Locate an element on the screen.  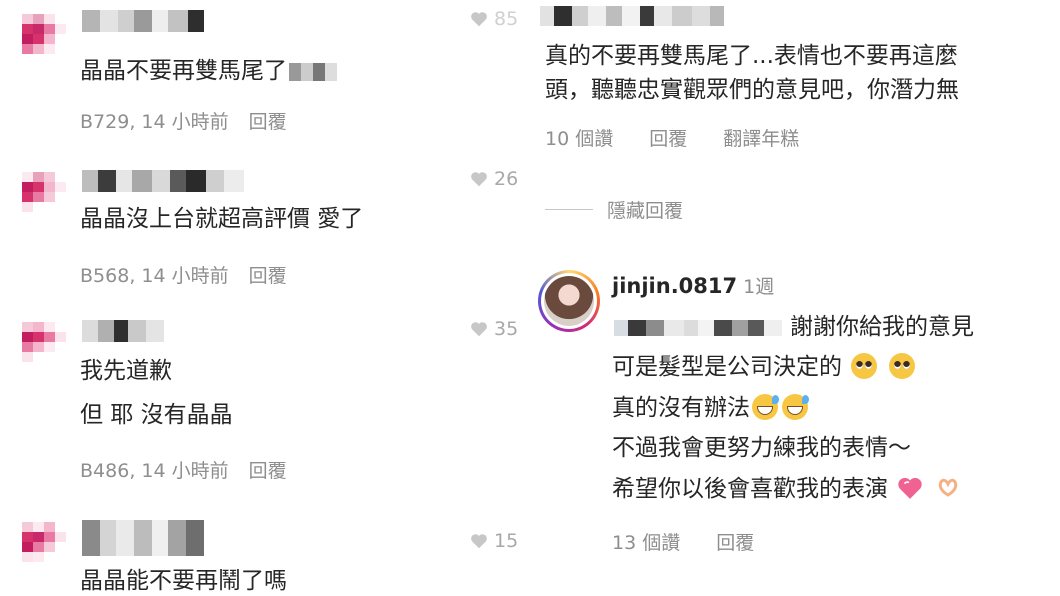
comment-text: 晶晶能不要再鬧了嗎 is located at coordinates (183, 581).